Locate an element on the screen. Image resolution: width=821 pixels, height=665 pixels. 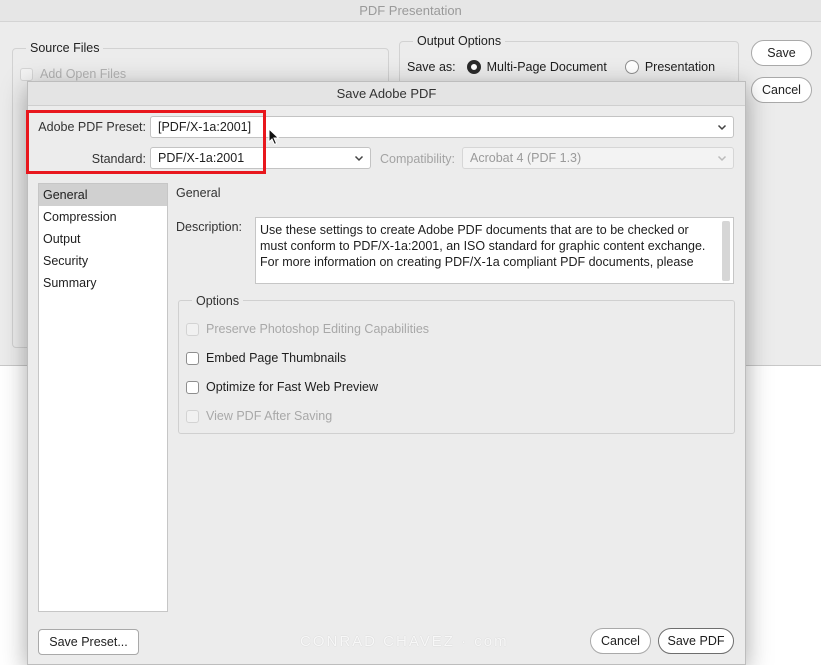
options-title: Options is located at coordinates (218, 301).